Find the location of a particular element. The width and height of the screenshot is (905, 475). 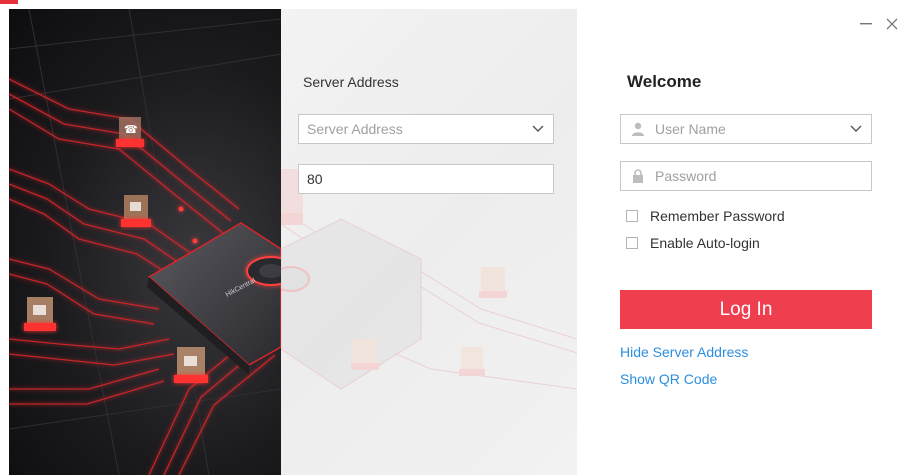

close-button is located at coordinates (892, 24).